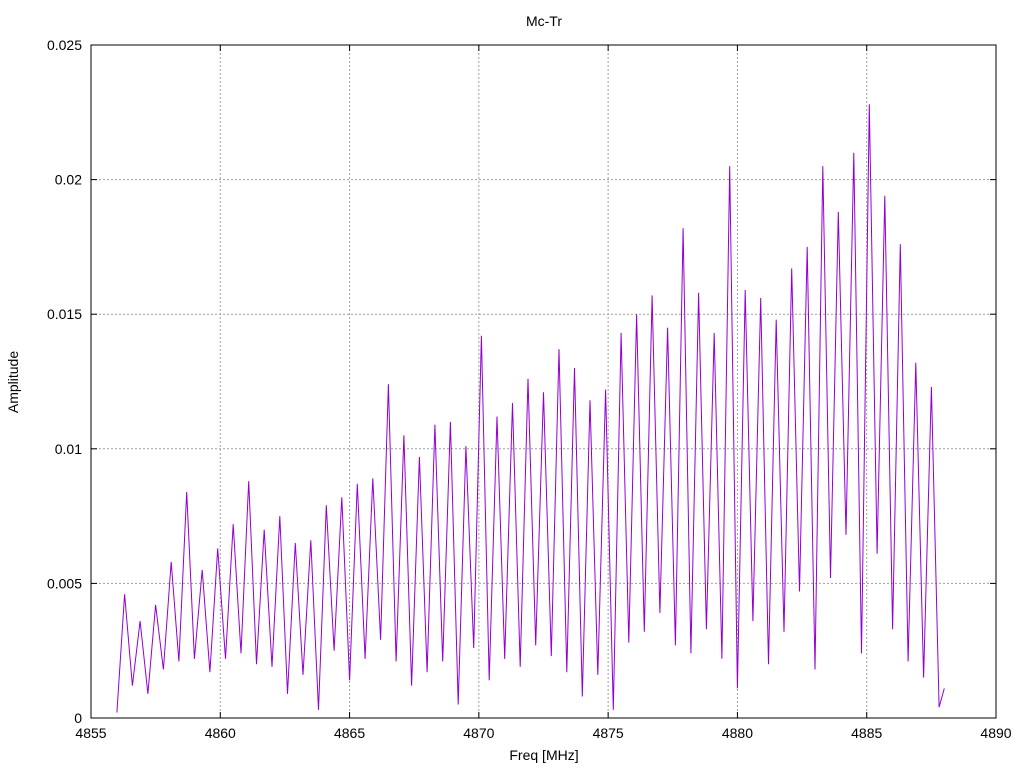  What do you see at coordinates (68, 449) in the screenshot?
I see `y-tick-label: 0.01` at bounding box center [68, 449].